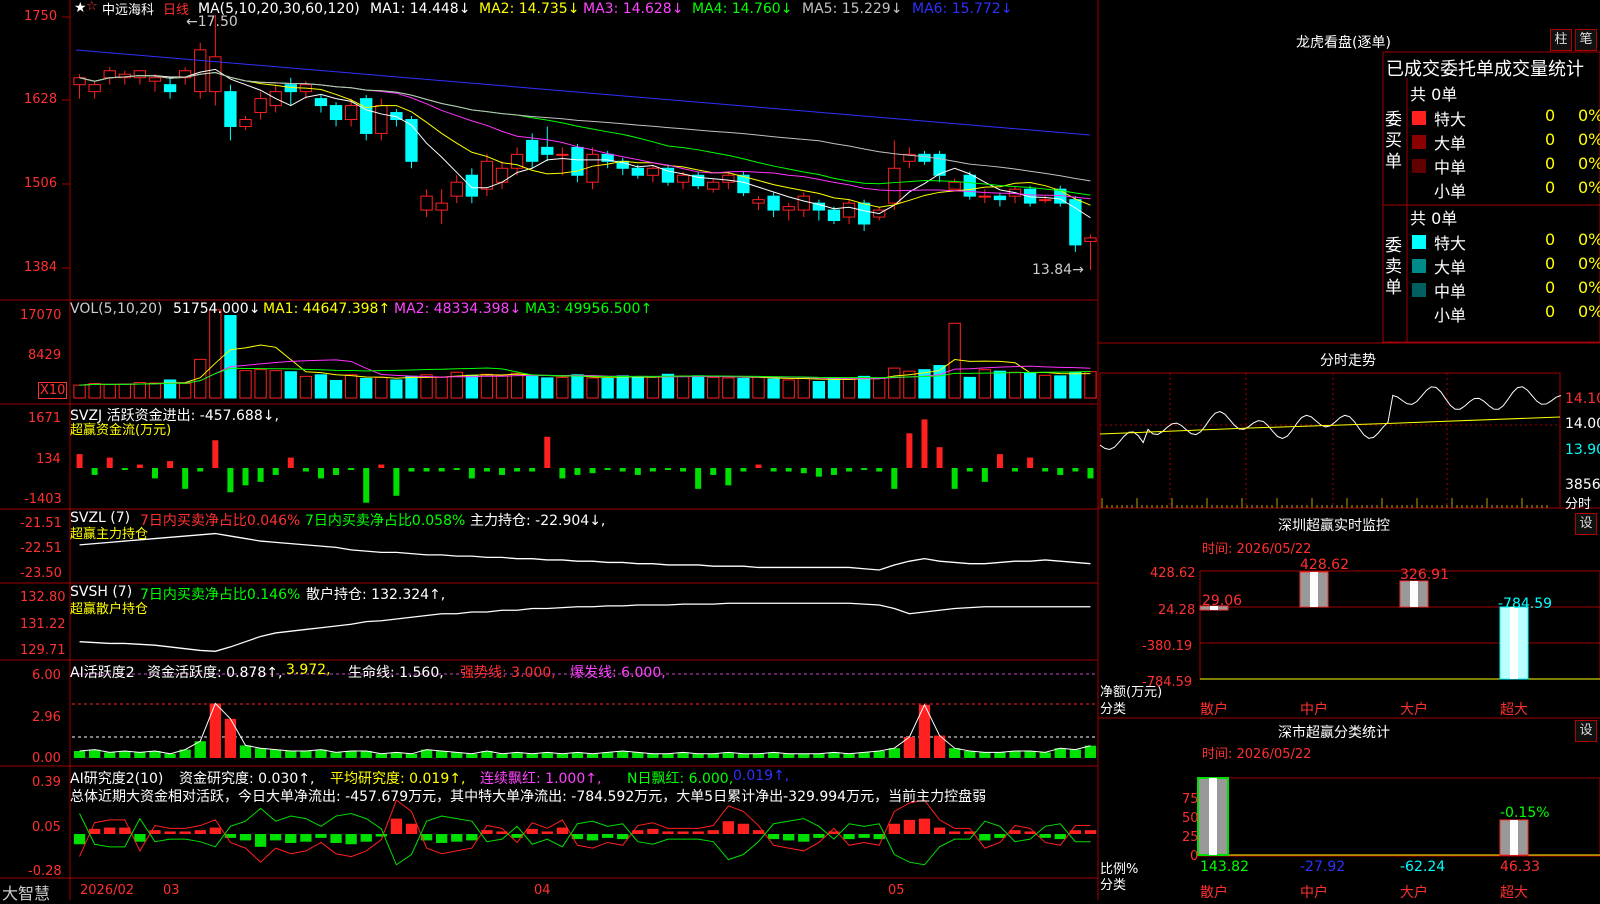  What do you see at coordinates (1214, 710) in the screenshot?
I see `monitor-cat: 散户` at bounding box center [1214, 710].